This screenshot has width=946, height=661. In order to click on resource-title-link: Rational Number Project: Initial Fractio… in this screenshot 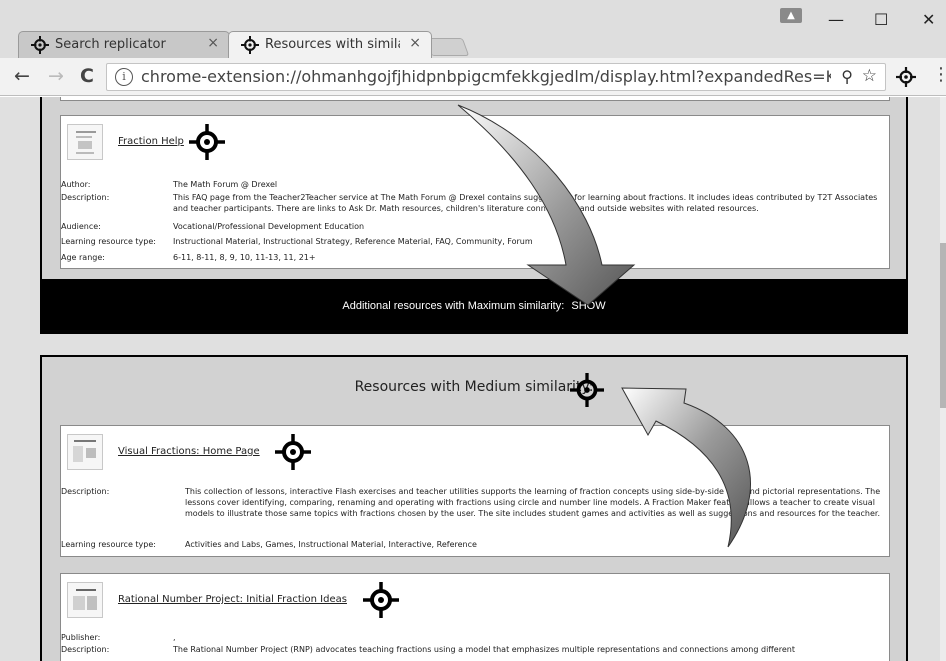, I will do `click(232, 599)`.